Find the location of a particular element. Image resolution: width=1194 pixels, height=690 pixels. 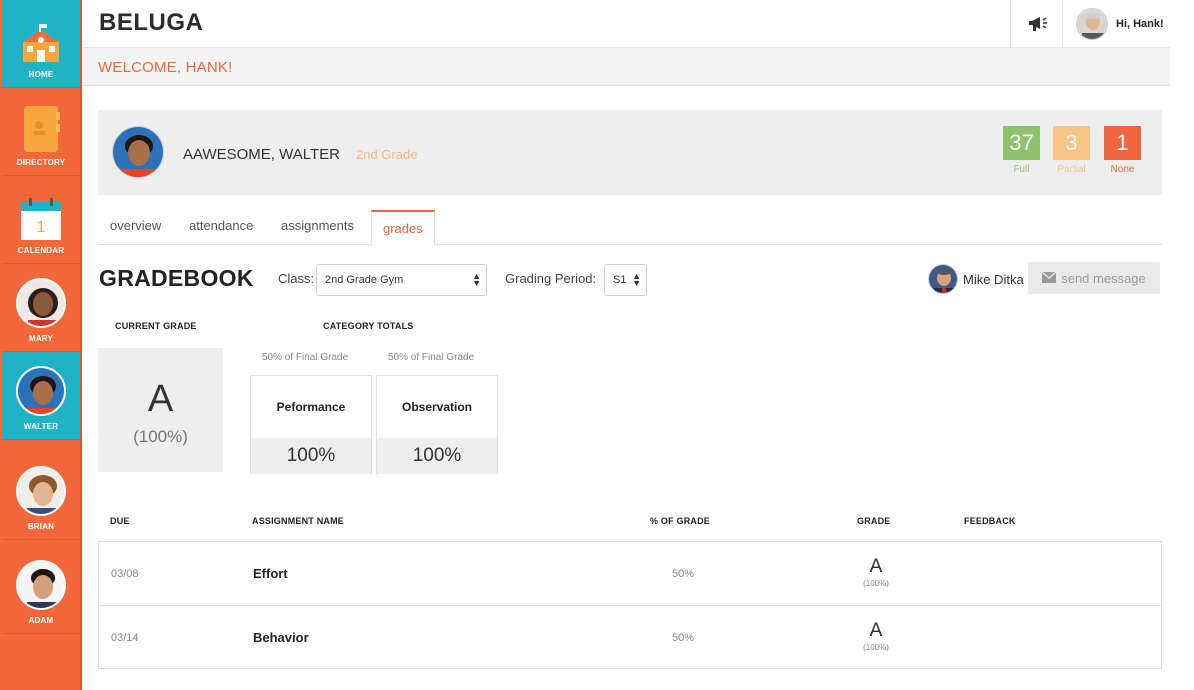

svg-text: 1 is located at coordinates (41, 227).